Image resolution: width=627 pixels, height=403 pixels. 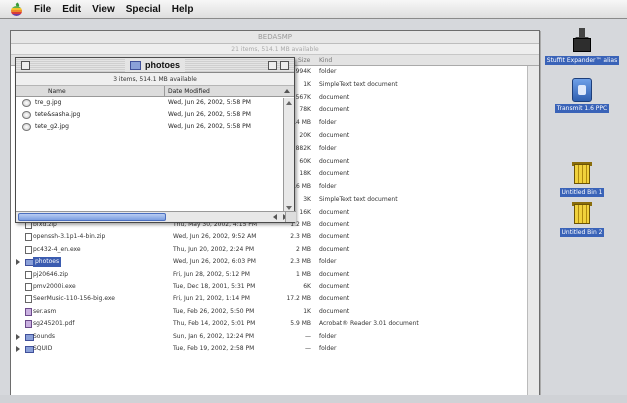 What do you see at coordinates (313, 399) in the screenshot?
I see `bottom-edge` at bounding box center [313, 399].